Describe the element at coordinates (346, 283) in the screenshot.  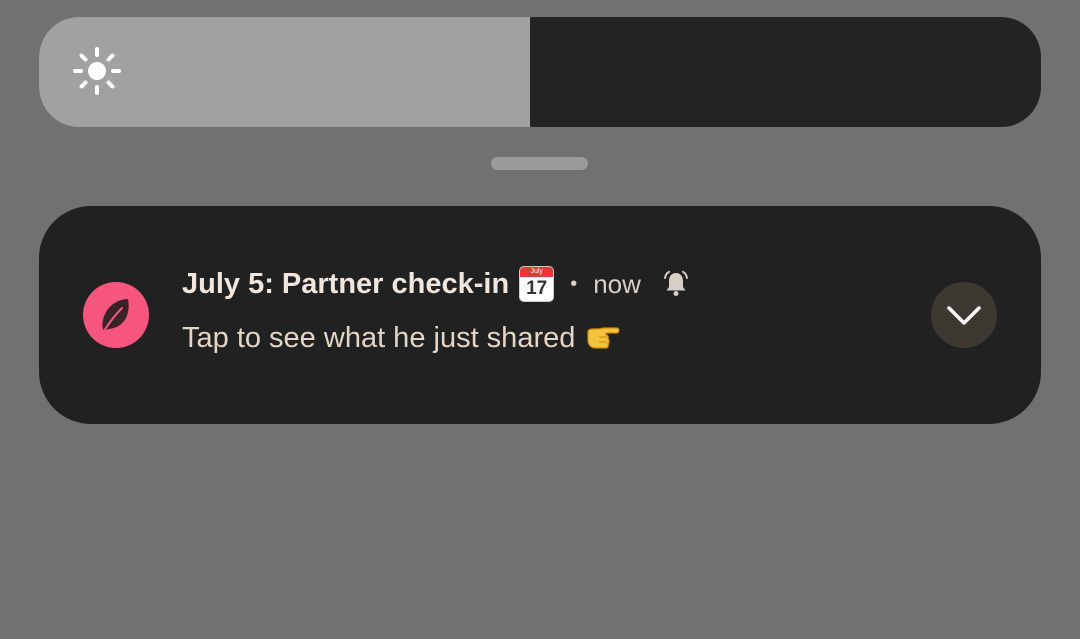
I see `notification-title: July 5: Partner check-in` at that location.